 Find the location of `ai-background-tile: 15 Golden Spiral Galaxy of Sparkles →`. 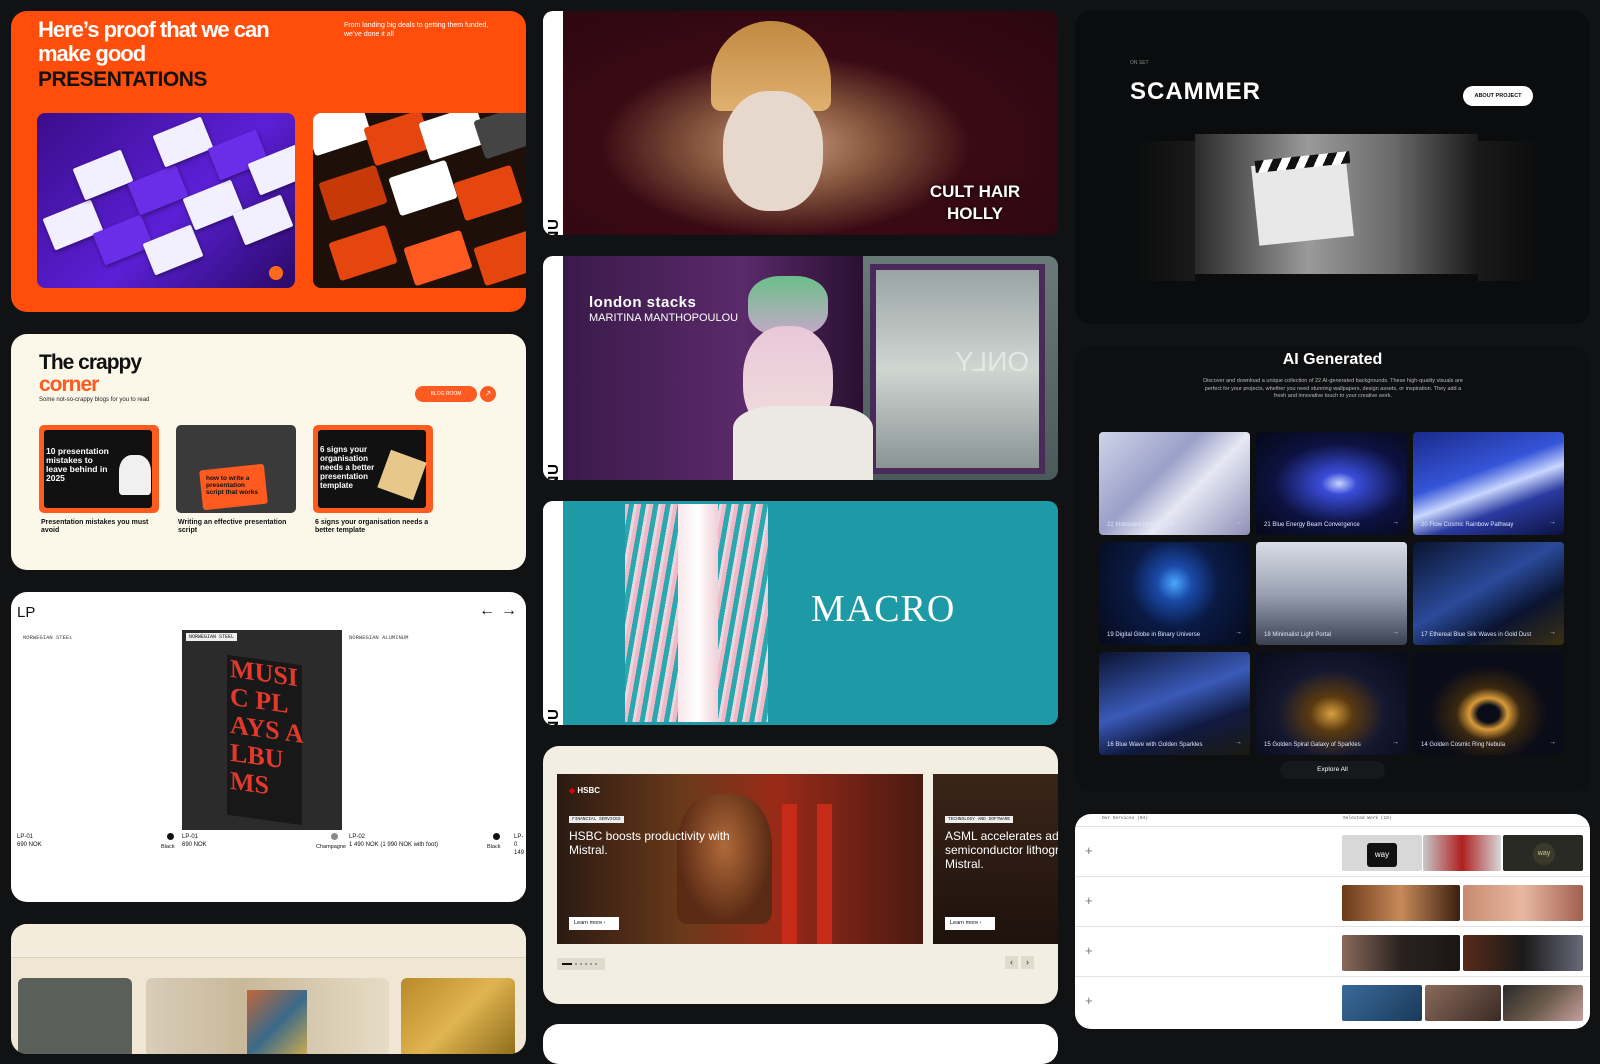

ai-background-tile: 15 Golden Spiral Galaxy of Sparkles → is located at coordinates (1331, 703).